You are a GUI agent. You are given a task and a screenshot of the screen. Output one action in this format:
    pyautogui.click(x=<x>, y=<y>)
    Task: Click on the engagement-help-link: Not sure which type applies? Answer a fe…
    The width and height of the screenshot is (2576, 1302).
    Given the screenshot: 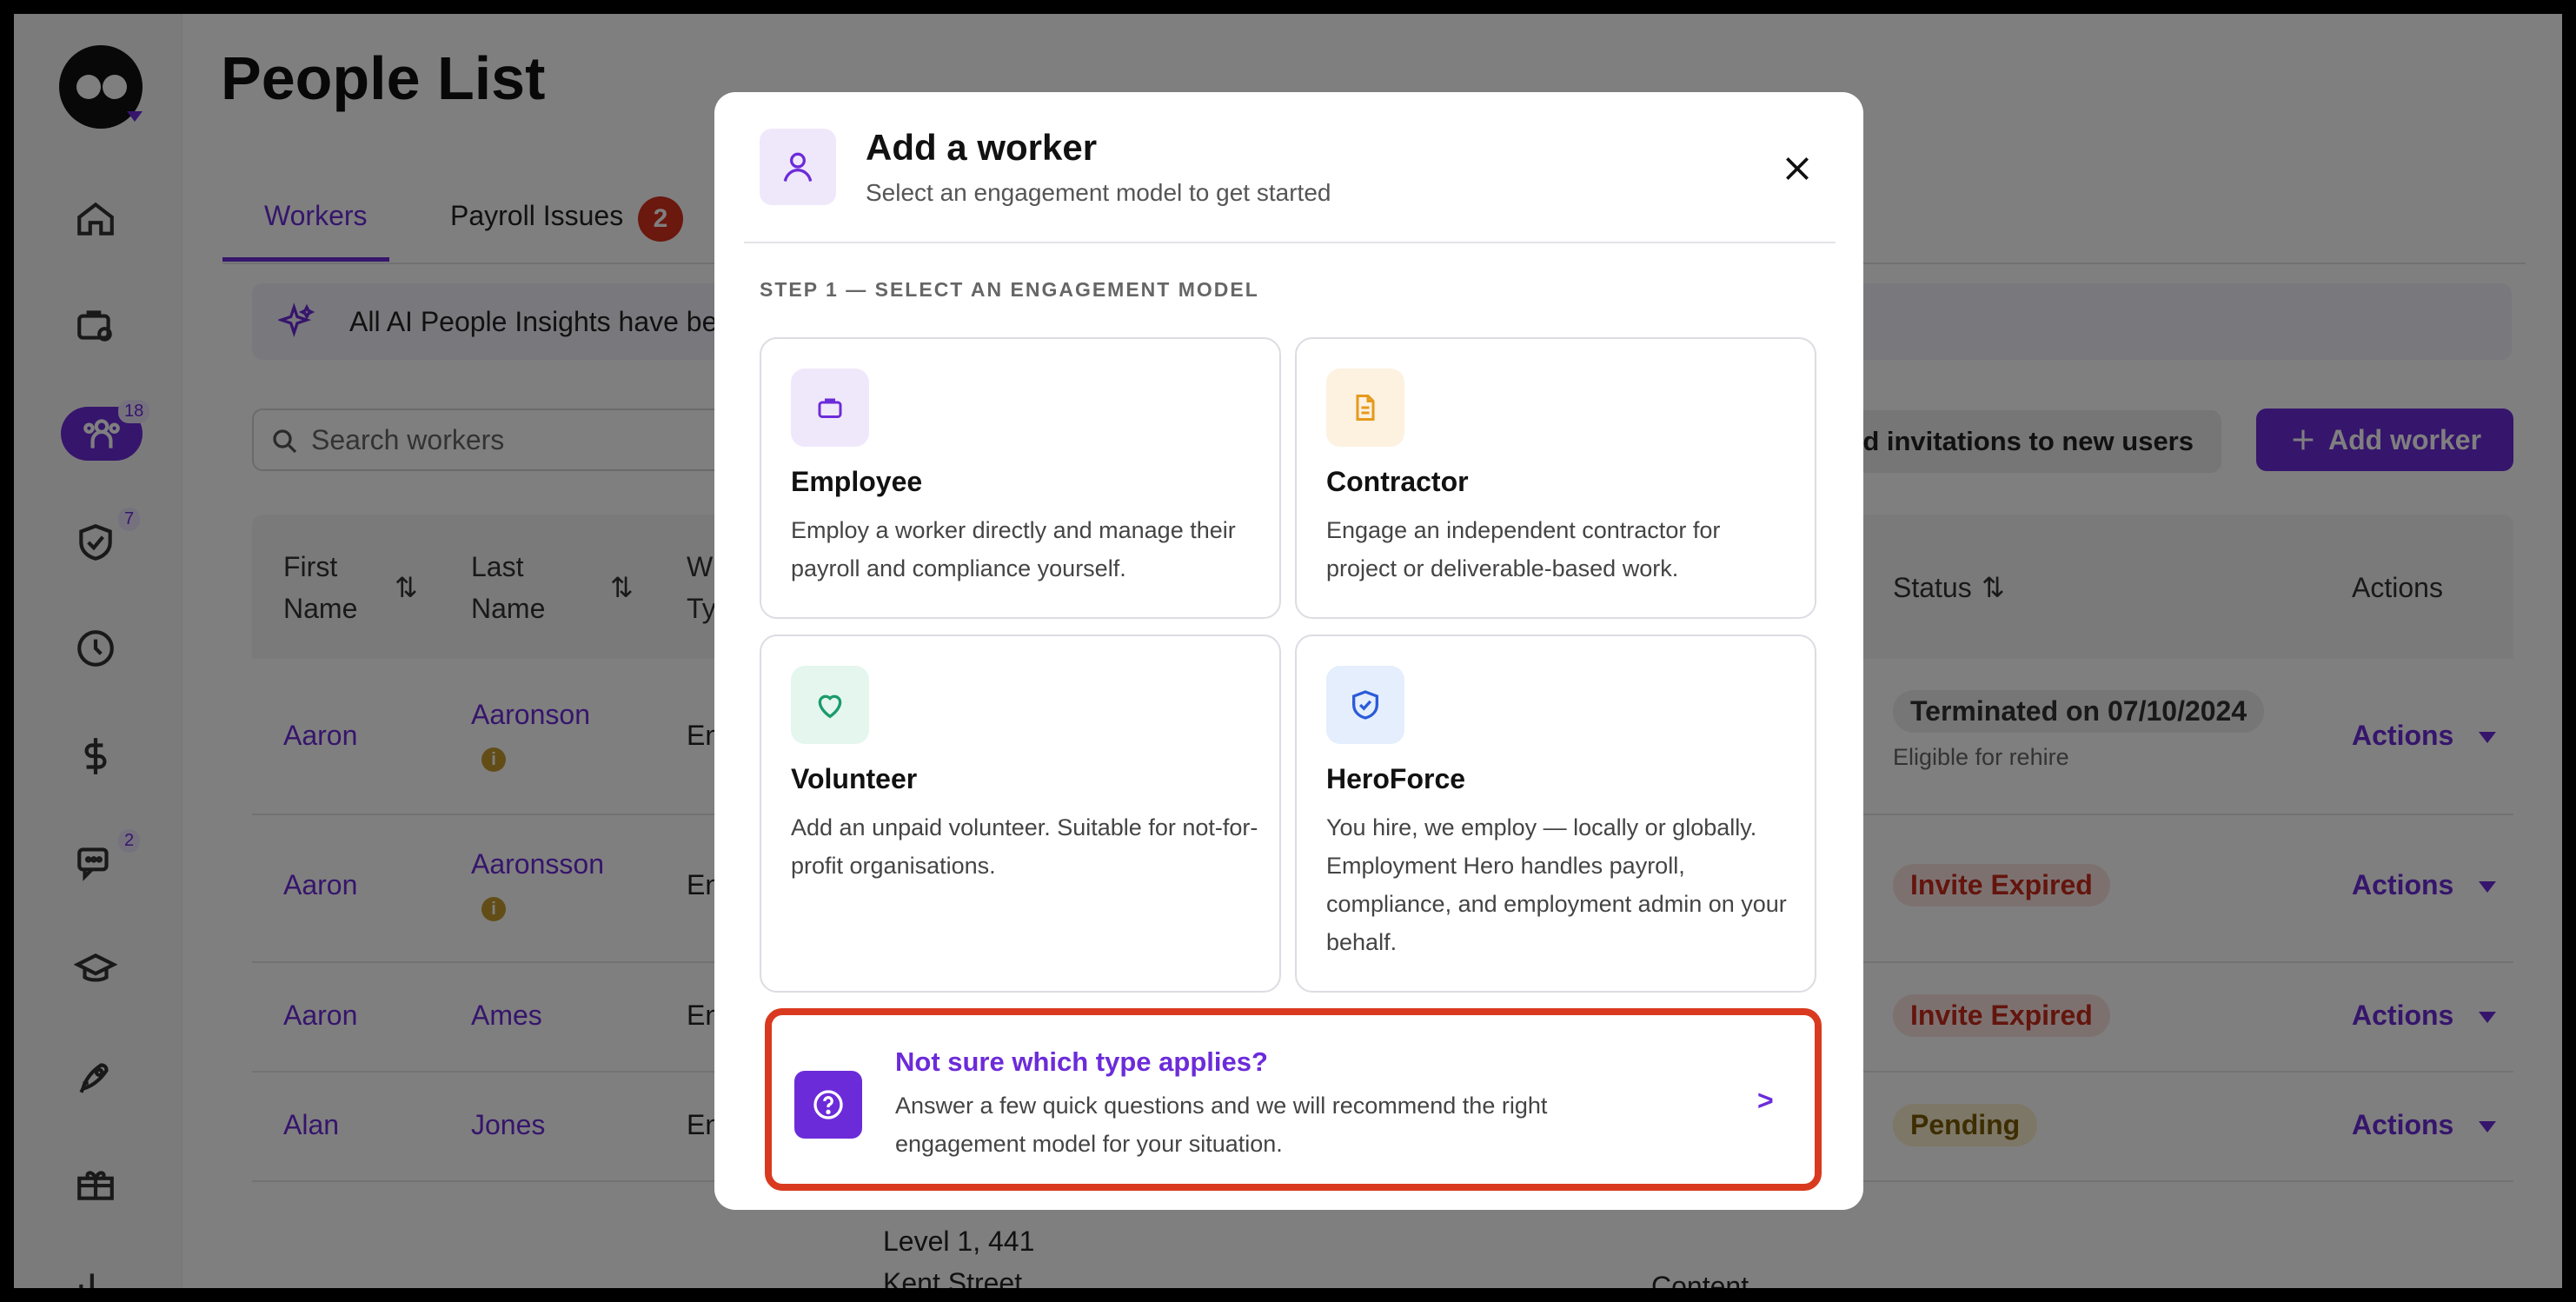 What is the action you would take?
    pyautogui.click(x=1293, y=1099)
    